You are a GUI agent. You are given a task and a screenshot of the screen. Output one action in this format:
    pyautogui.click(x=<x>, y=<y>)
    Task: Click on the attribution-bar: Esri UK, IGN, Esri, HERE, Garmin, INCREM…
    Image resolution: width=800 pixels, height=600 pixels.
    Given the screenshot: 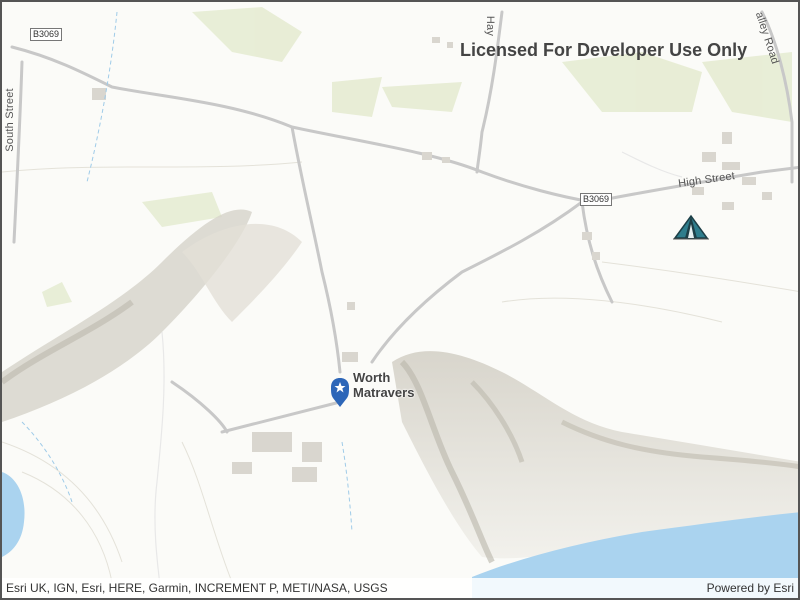 What is the action you would take?
    pyautogui.click(x=400, y=588)
    